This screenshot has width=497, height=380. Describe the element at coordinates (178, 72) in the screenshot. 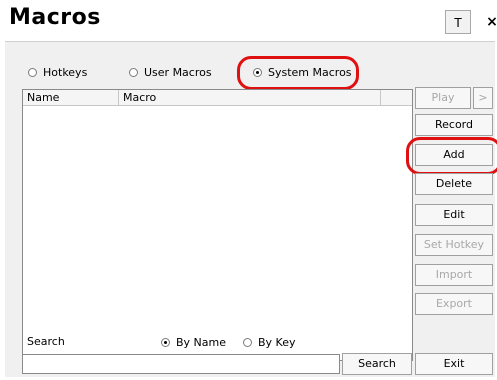

I see `radio-user-macros-label: User Macros` at that location.